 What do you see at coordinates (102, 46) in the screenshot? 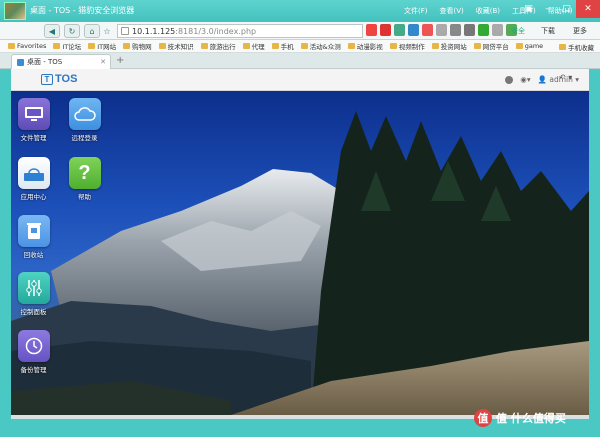
I see `bookmark-item: IT网站` at bounding box center [102, 46].